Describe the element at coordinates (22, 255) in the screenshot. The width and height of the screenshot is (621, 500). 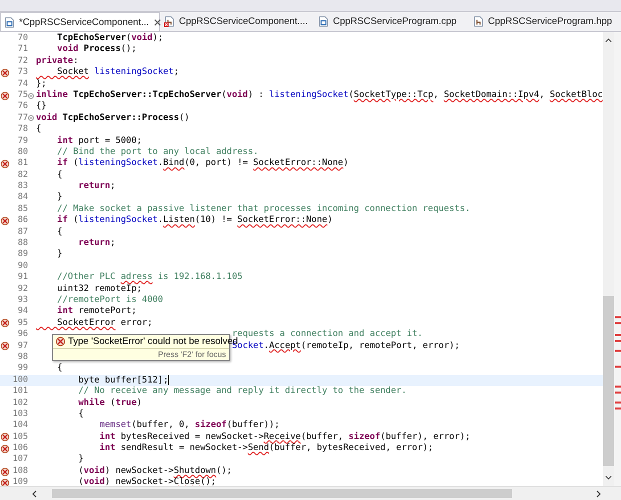
I see `line-number: 89` at that location.